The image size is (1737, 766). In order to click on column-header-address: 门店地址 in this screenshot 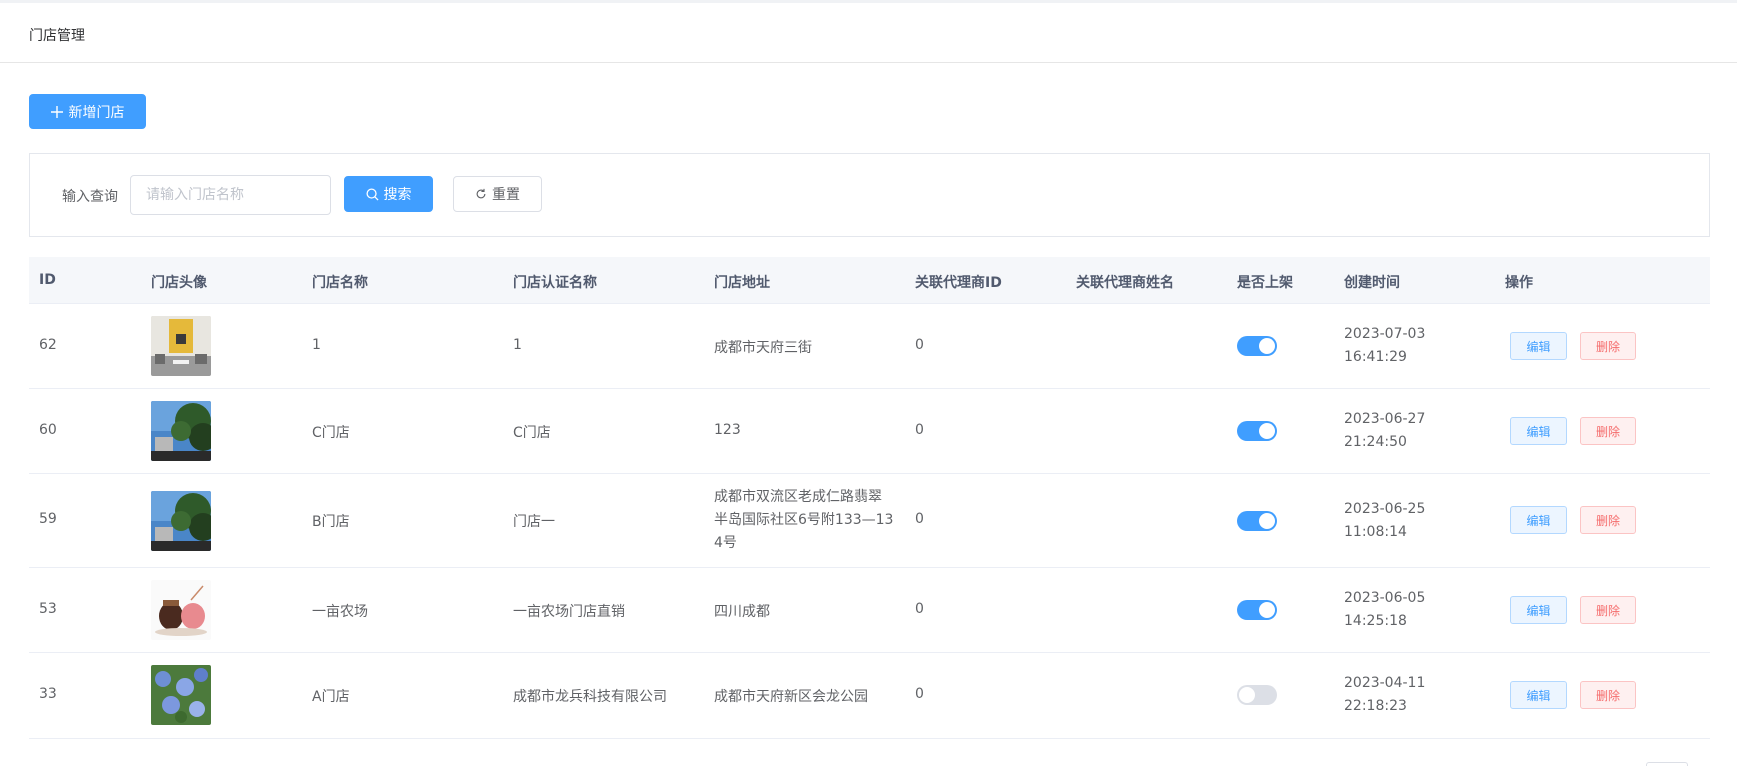, I will do `click(742, 283)`.